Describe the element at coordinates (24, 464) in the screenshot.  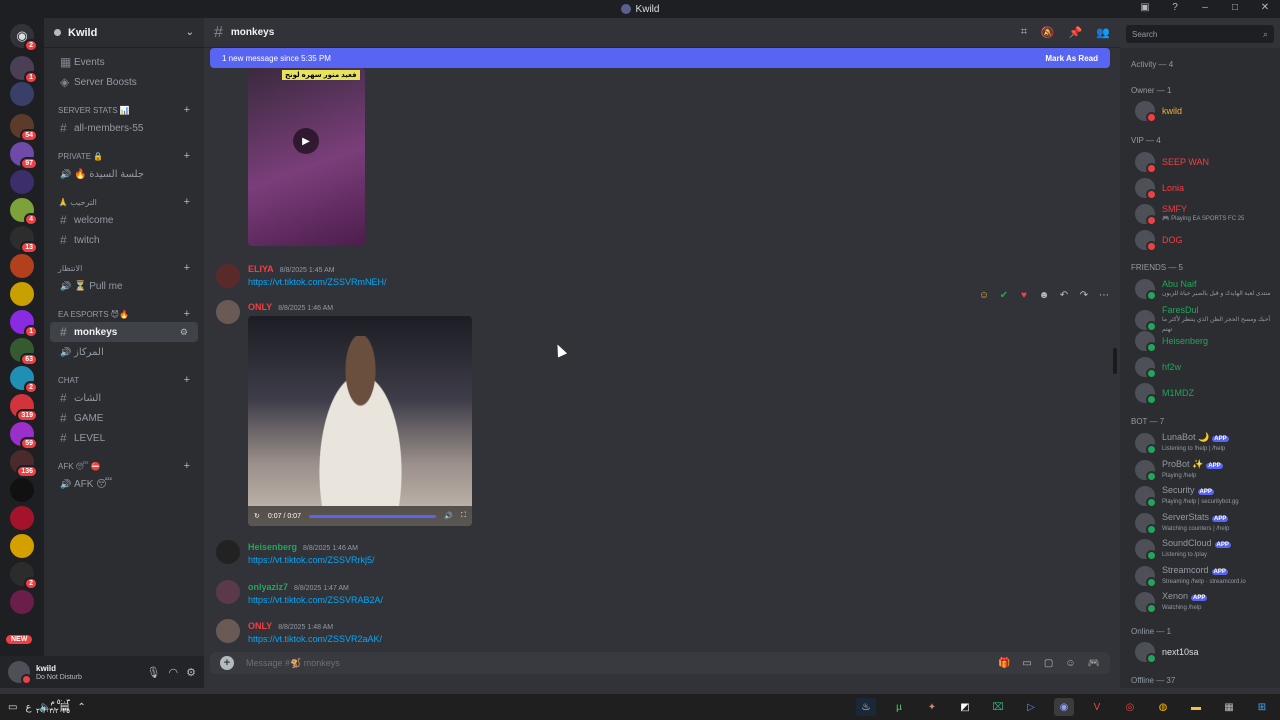
I see `server-icon: 136` at that location.